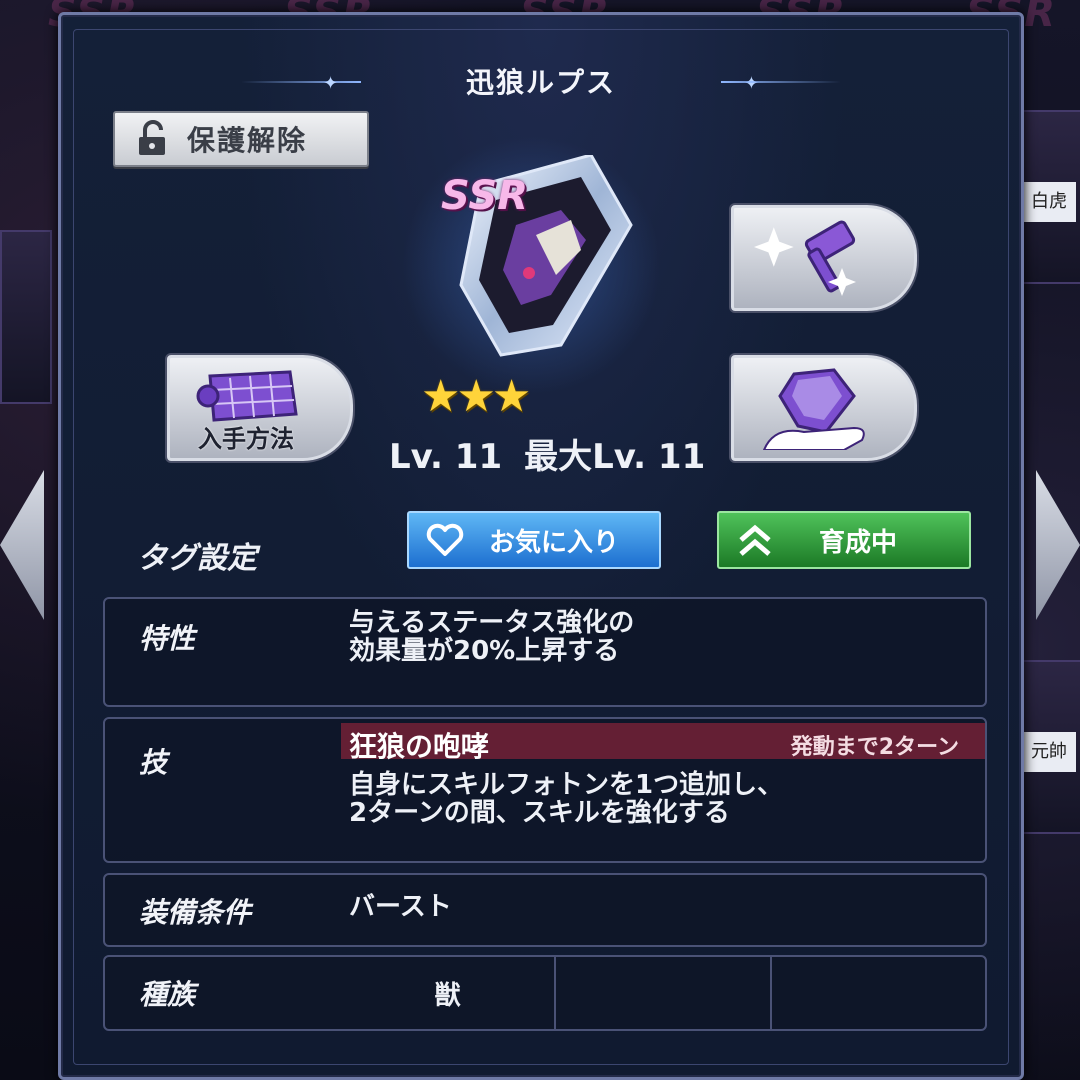  I want to click on race-values: 獣, so click(663, 993).